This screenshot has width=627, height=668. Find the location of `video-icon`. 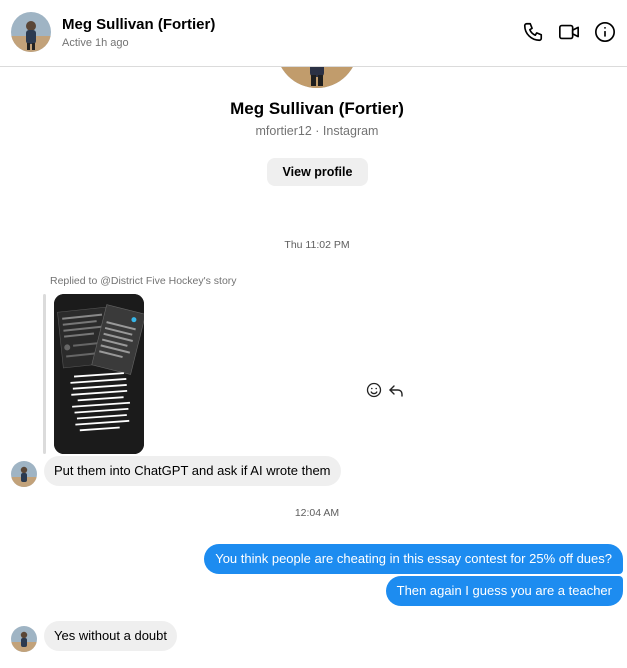

video-icon is located at coordinates (569, 32).